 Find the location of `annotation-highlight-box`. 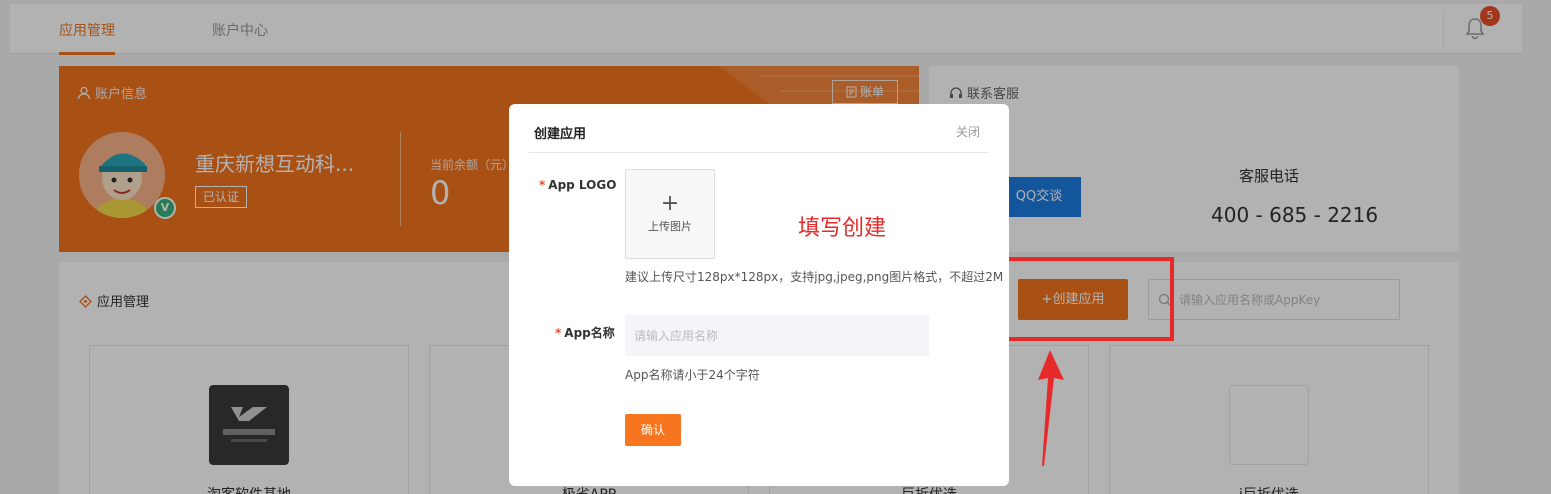

annotation-highlight-box is located at coordinates (1089, 299).